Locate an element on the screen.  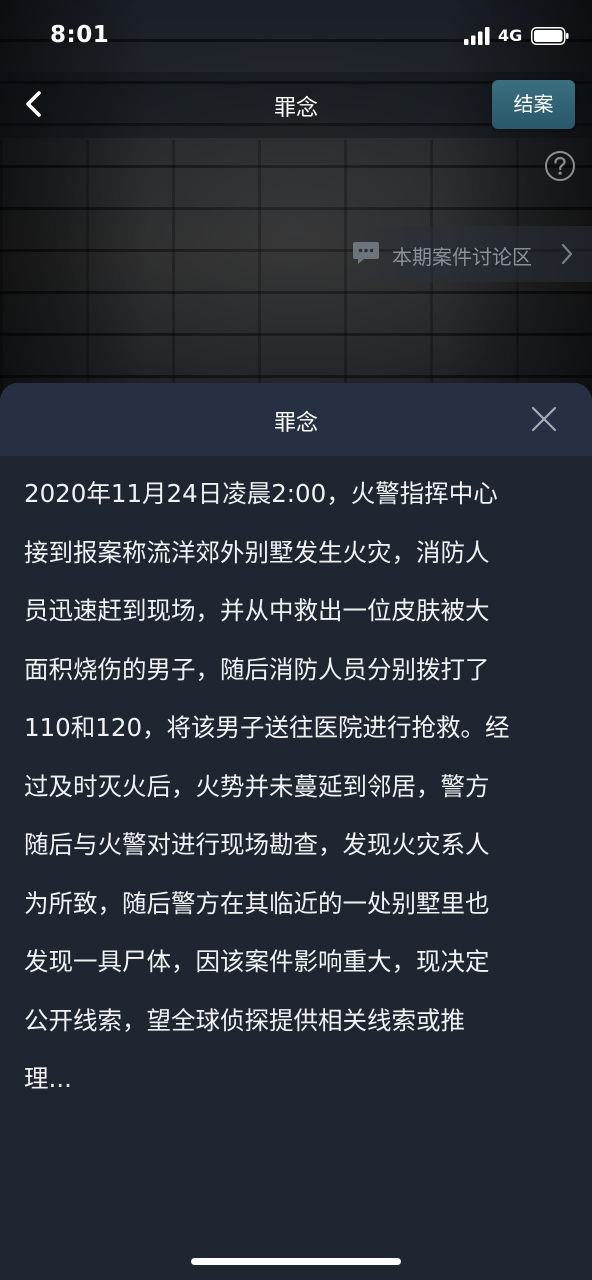
story-line: 面积烧伤的男子，随后消防人员分别拨打了 is located at coordinates (257, 669).